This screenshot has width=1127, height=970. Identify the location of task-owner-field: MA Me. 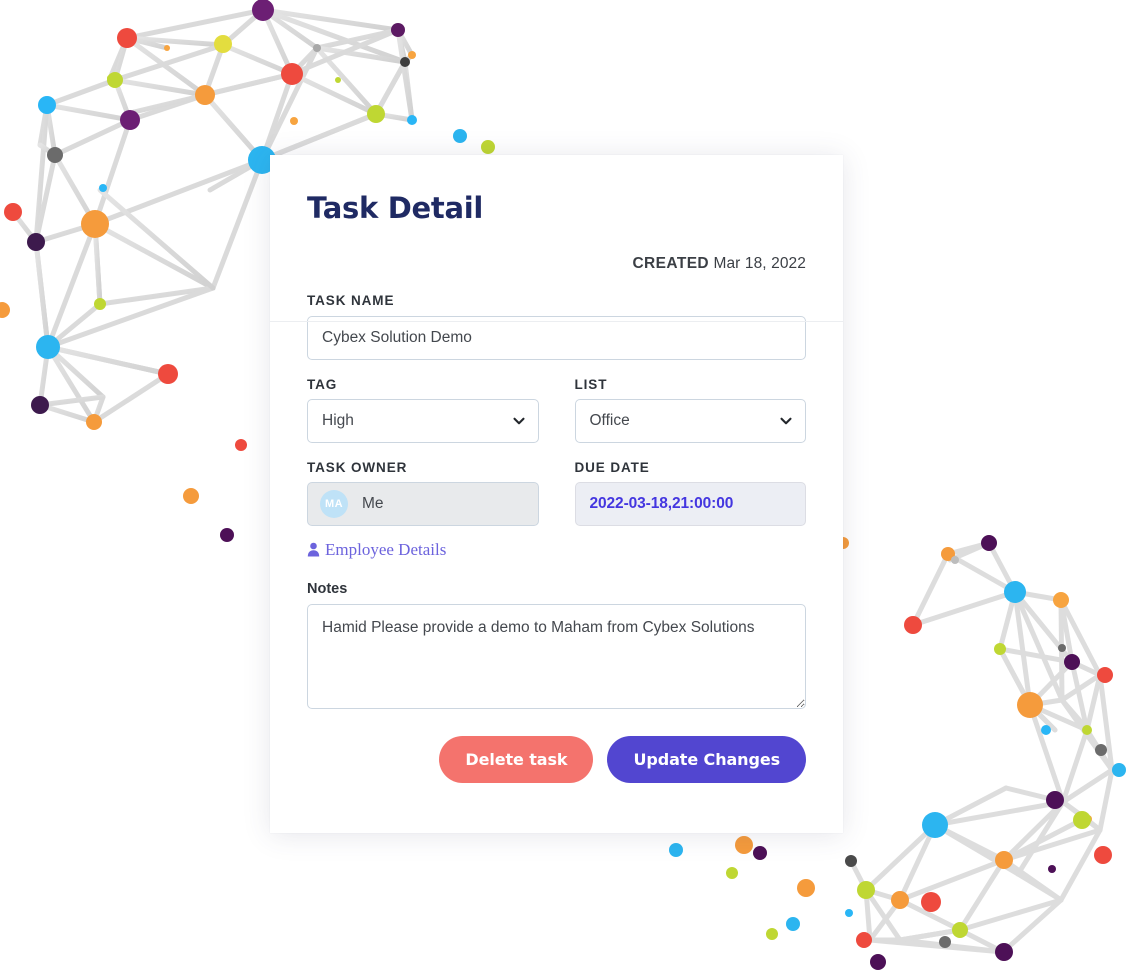
(423, 503).